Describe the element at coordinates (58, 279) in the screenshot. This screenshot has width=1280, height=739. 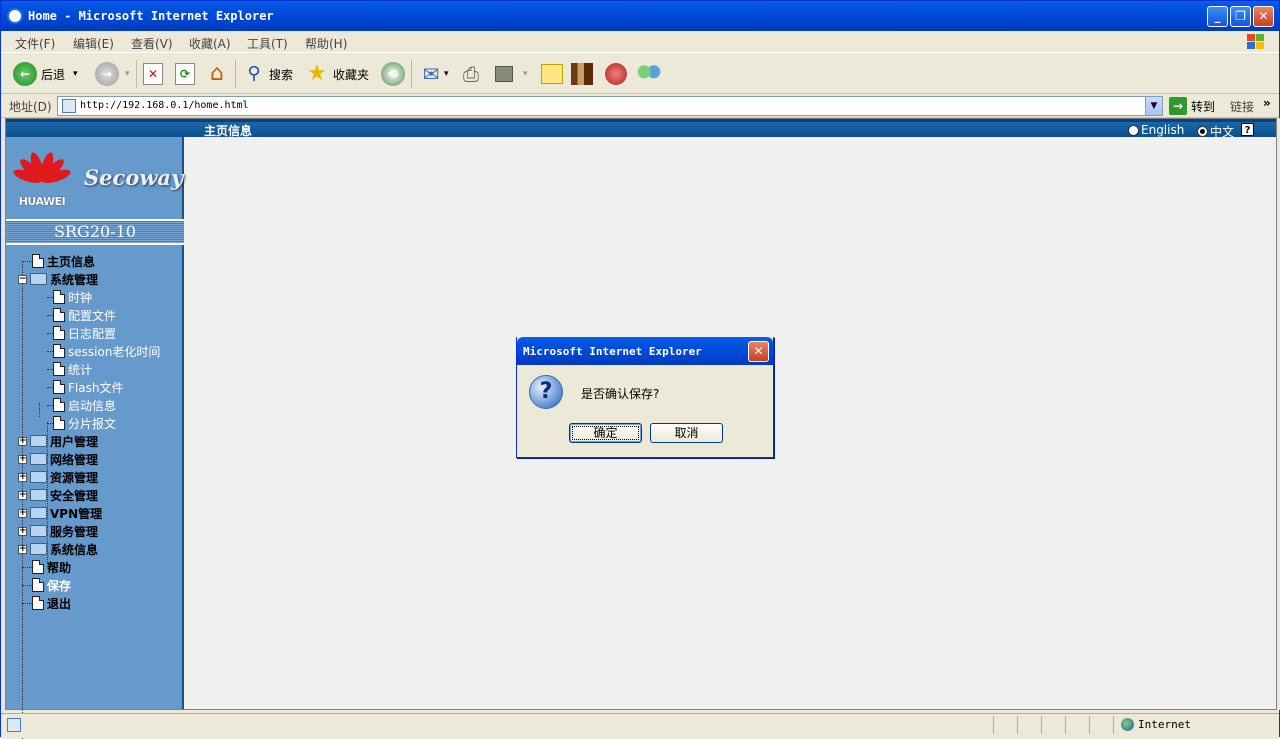
I see `tree-item-system: − 系统管理` at that location.